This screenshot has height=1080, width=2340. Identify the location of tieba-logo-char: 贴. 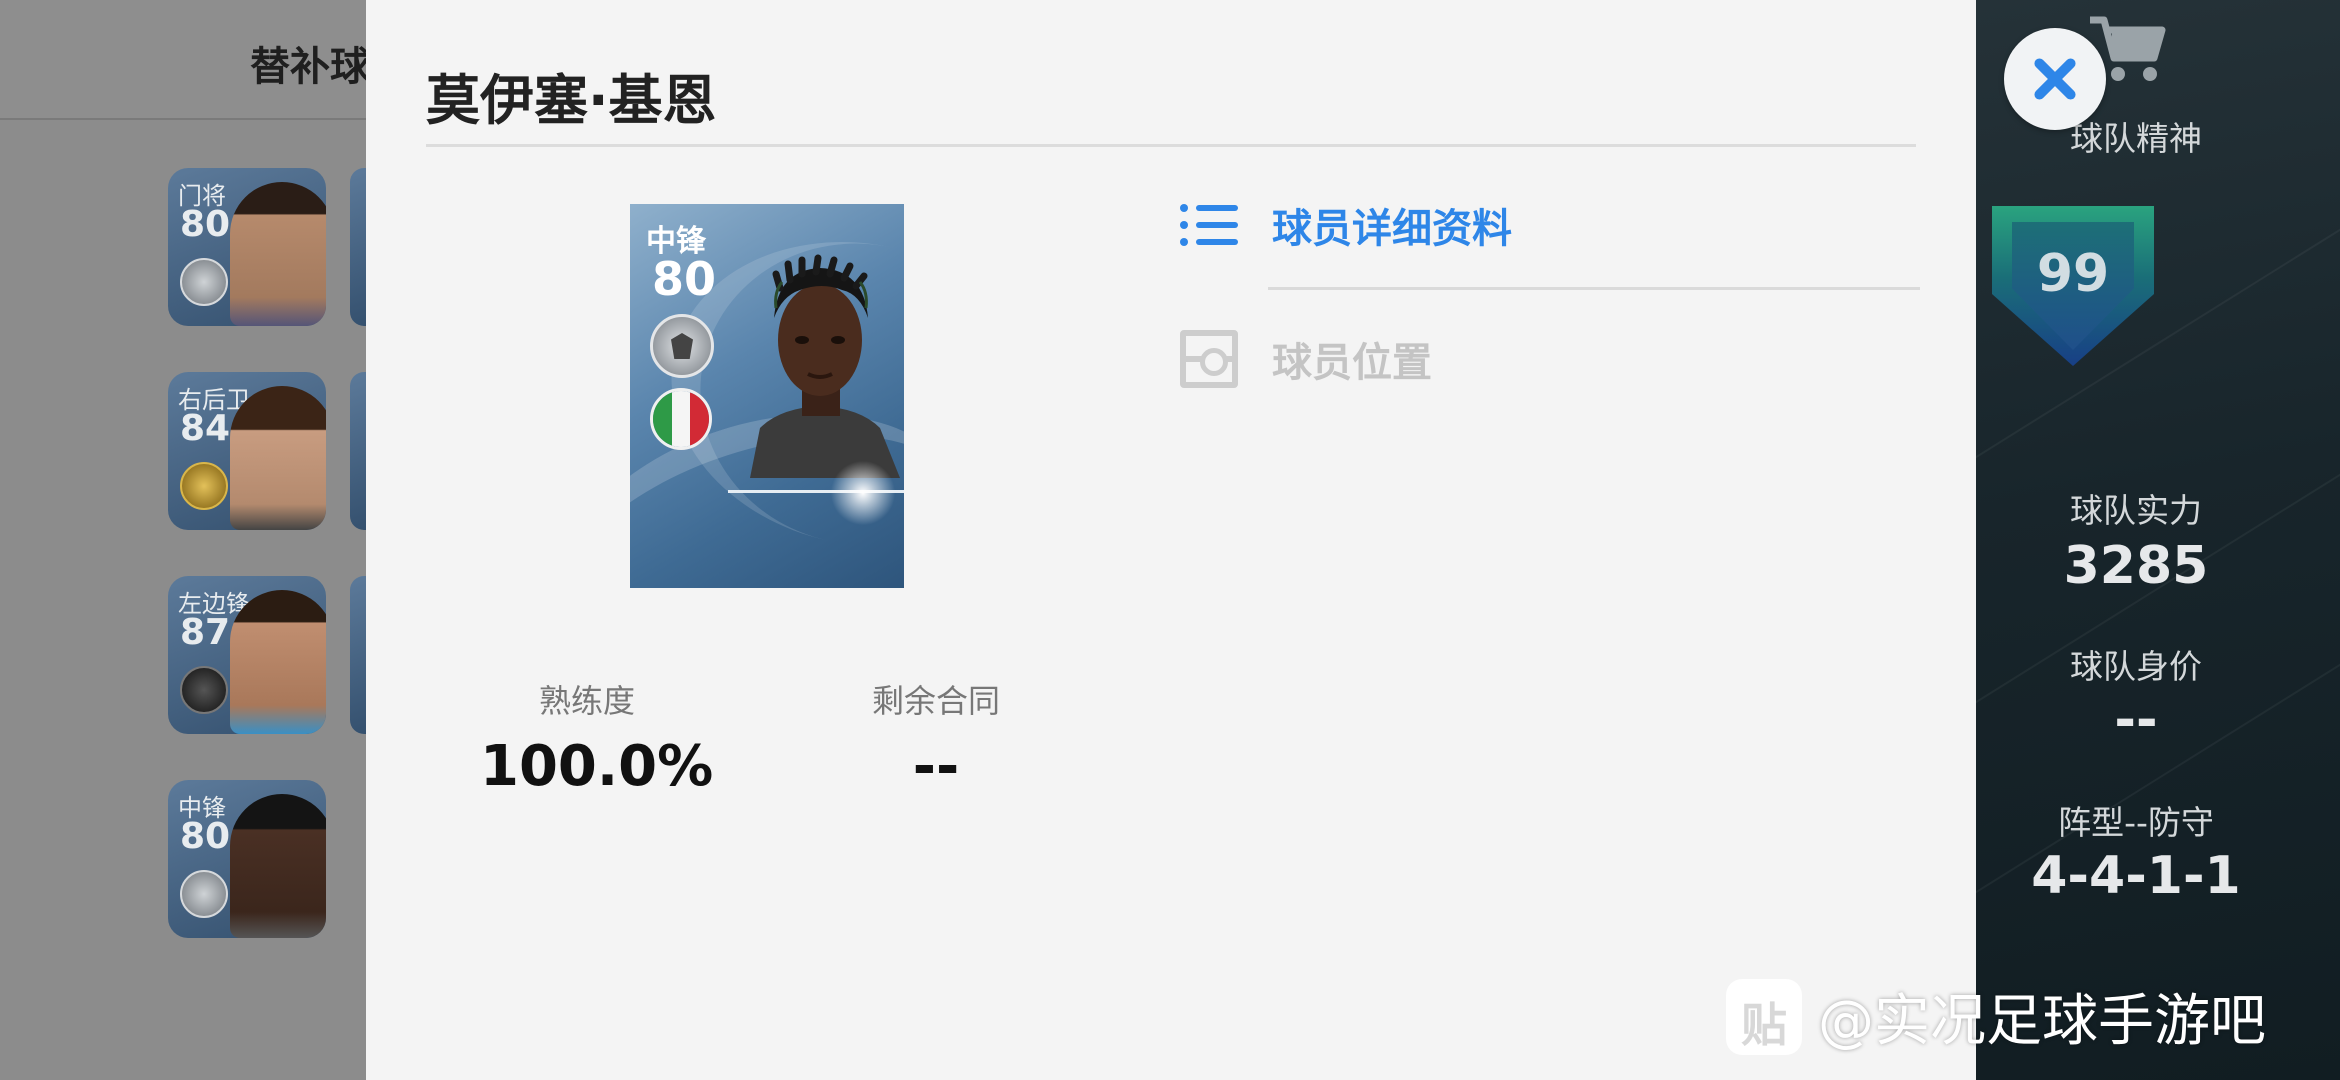
(1764, 1024).